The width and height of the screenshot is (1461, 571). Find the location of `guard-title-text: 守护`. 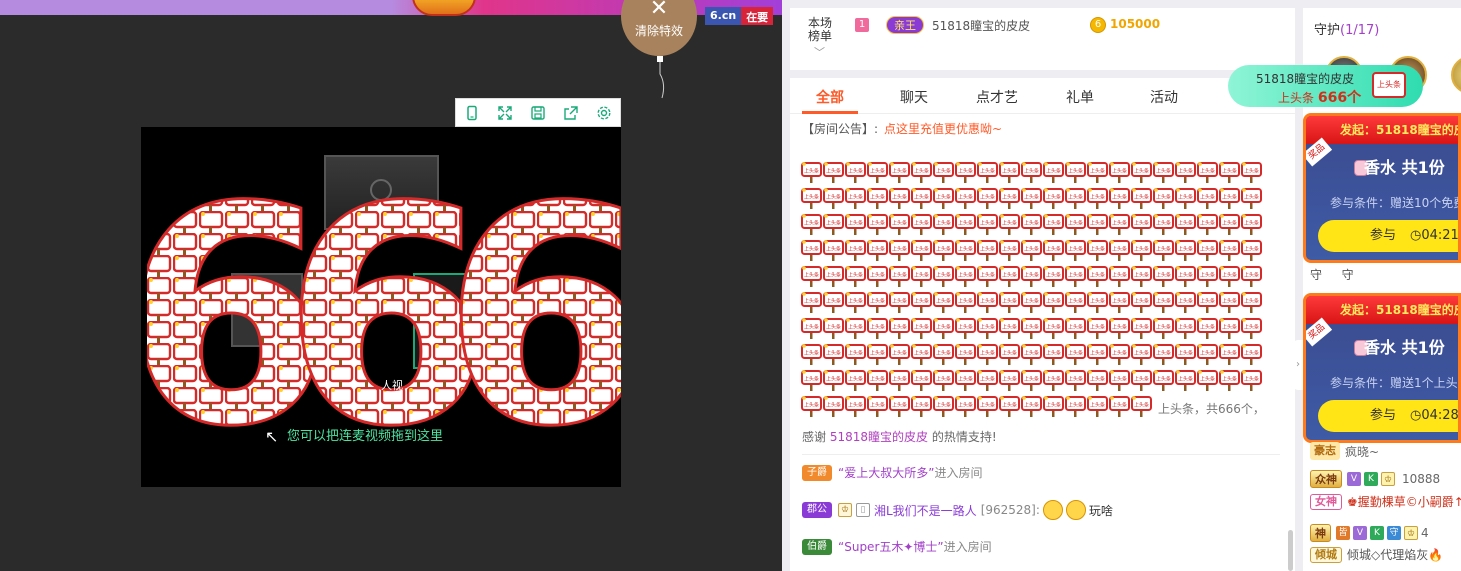

guard-title-text: 守护 is located at coordinates (1327, 30).